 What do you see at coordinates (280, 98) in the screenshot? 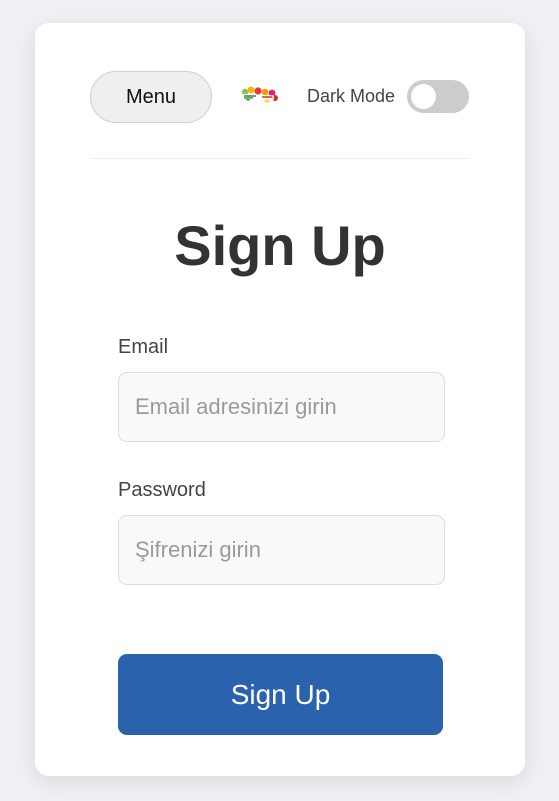
I see `top-bar: Menu Dark Mode` at bounding box center [280, 98].